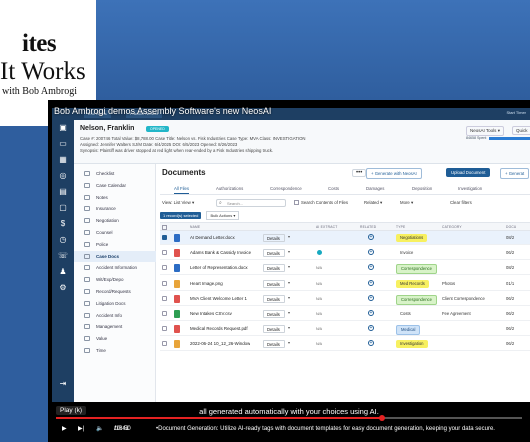 This screenshot has height=442, width=530. I want to click on folder-icon: ▭, so click(63, 144).